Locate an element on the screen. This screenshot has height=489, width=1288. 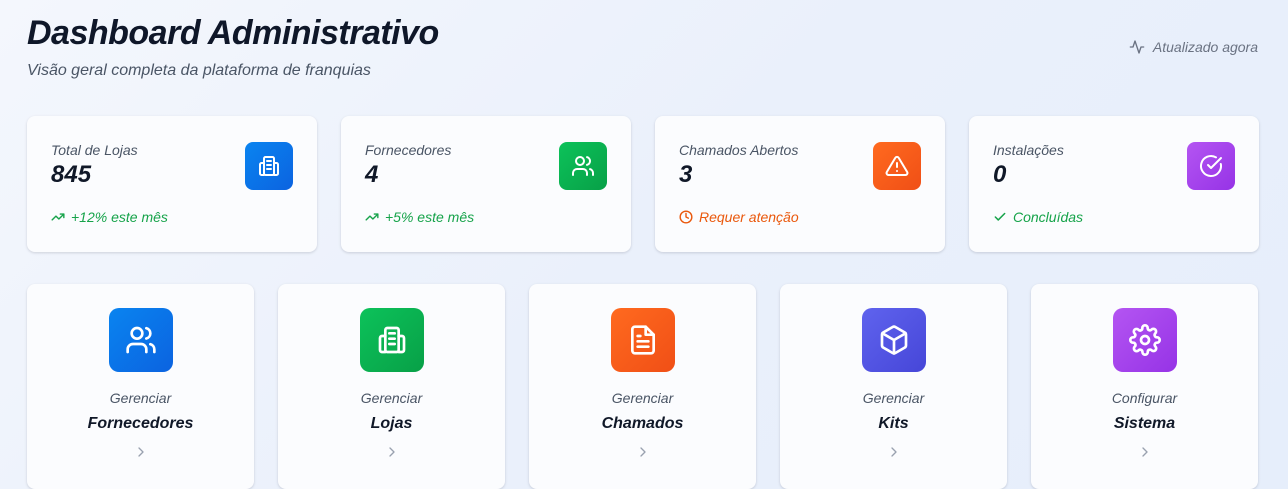
stat-value: 3 is located at coordinates (686, 174).